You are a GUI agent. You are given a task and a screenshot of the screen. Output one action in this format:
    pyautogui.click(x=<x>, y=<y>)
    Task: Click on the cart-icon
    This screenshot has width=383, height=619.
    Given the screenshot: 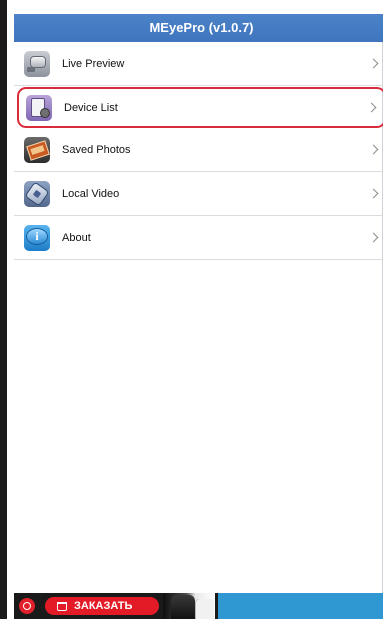 What is the action you would take?
    pyautogui.click(x=62, y=606)
    